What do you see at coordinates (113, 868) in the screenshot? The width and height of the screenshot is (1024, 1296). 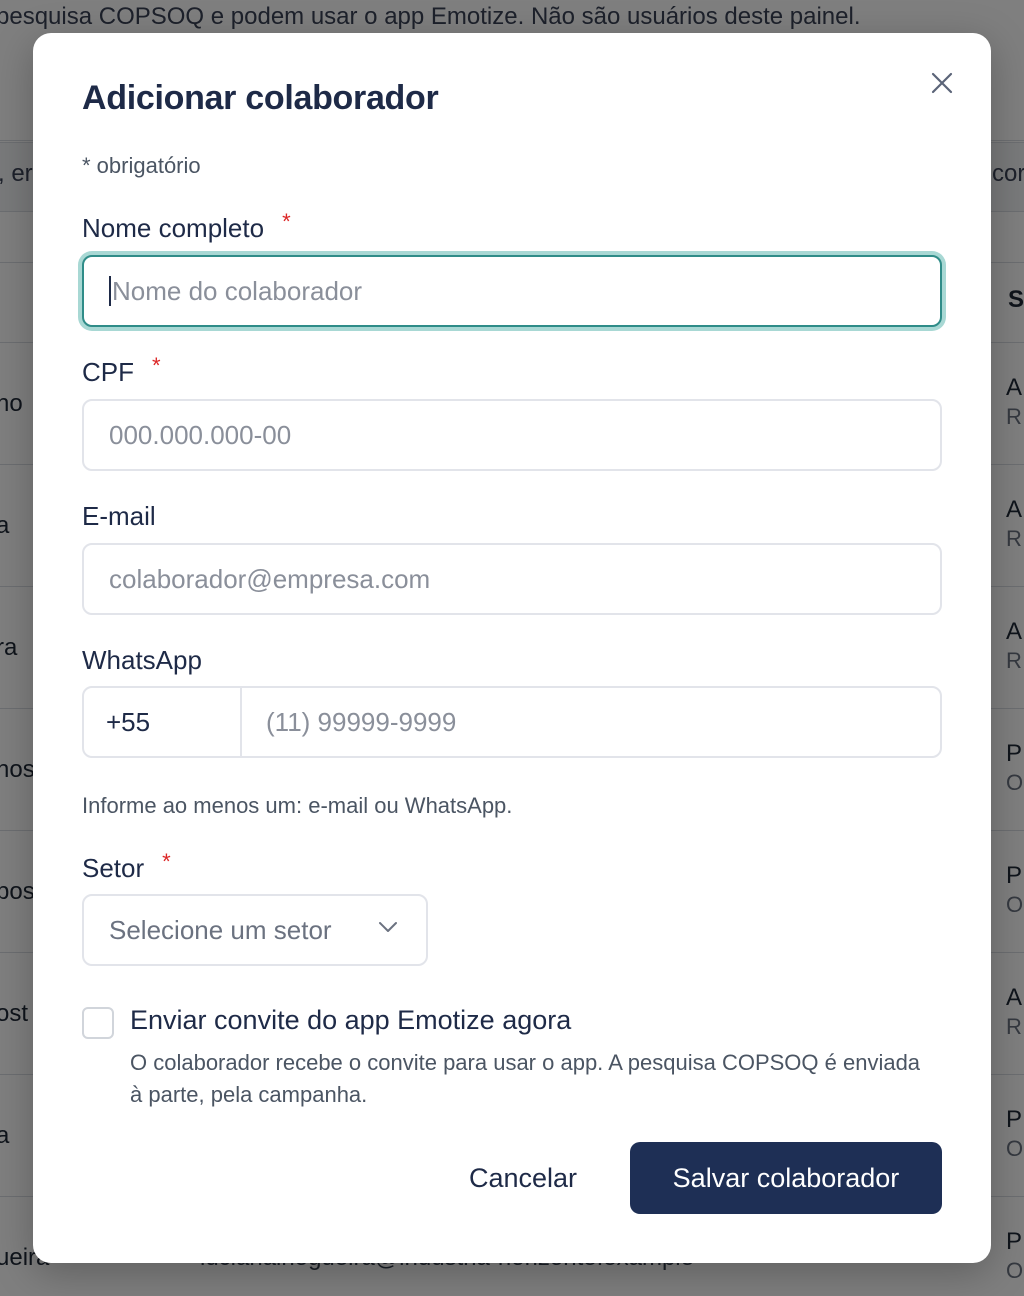 I see `sector-label-text: Setor` at bounding box center [113, 868].